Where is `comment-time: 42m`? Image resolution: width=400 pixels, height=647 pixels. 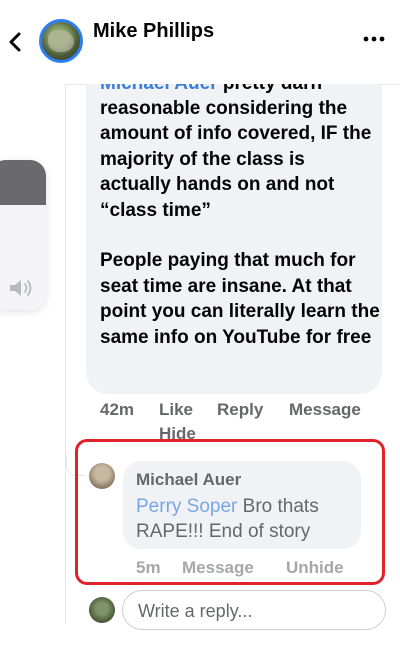 comment-time: 42m is located at coordinates (117, 409).